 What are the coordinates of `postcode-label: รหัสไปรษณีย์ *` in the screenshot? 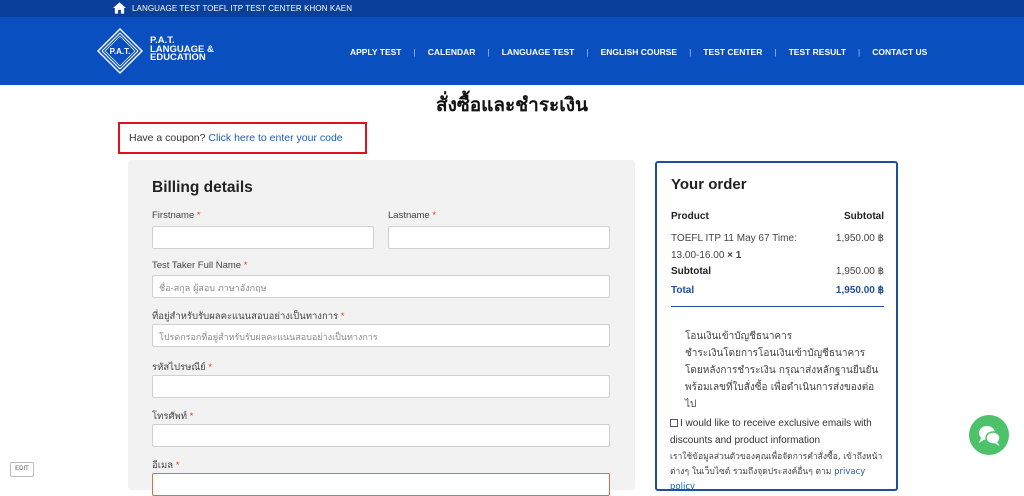 It's located at (182, 367).